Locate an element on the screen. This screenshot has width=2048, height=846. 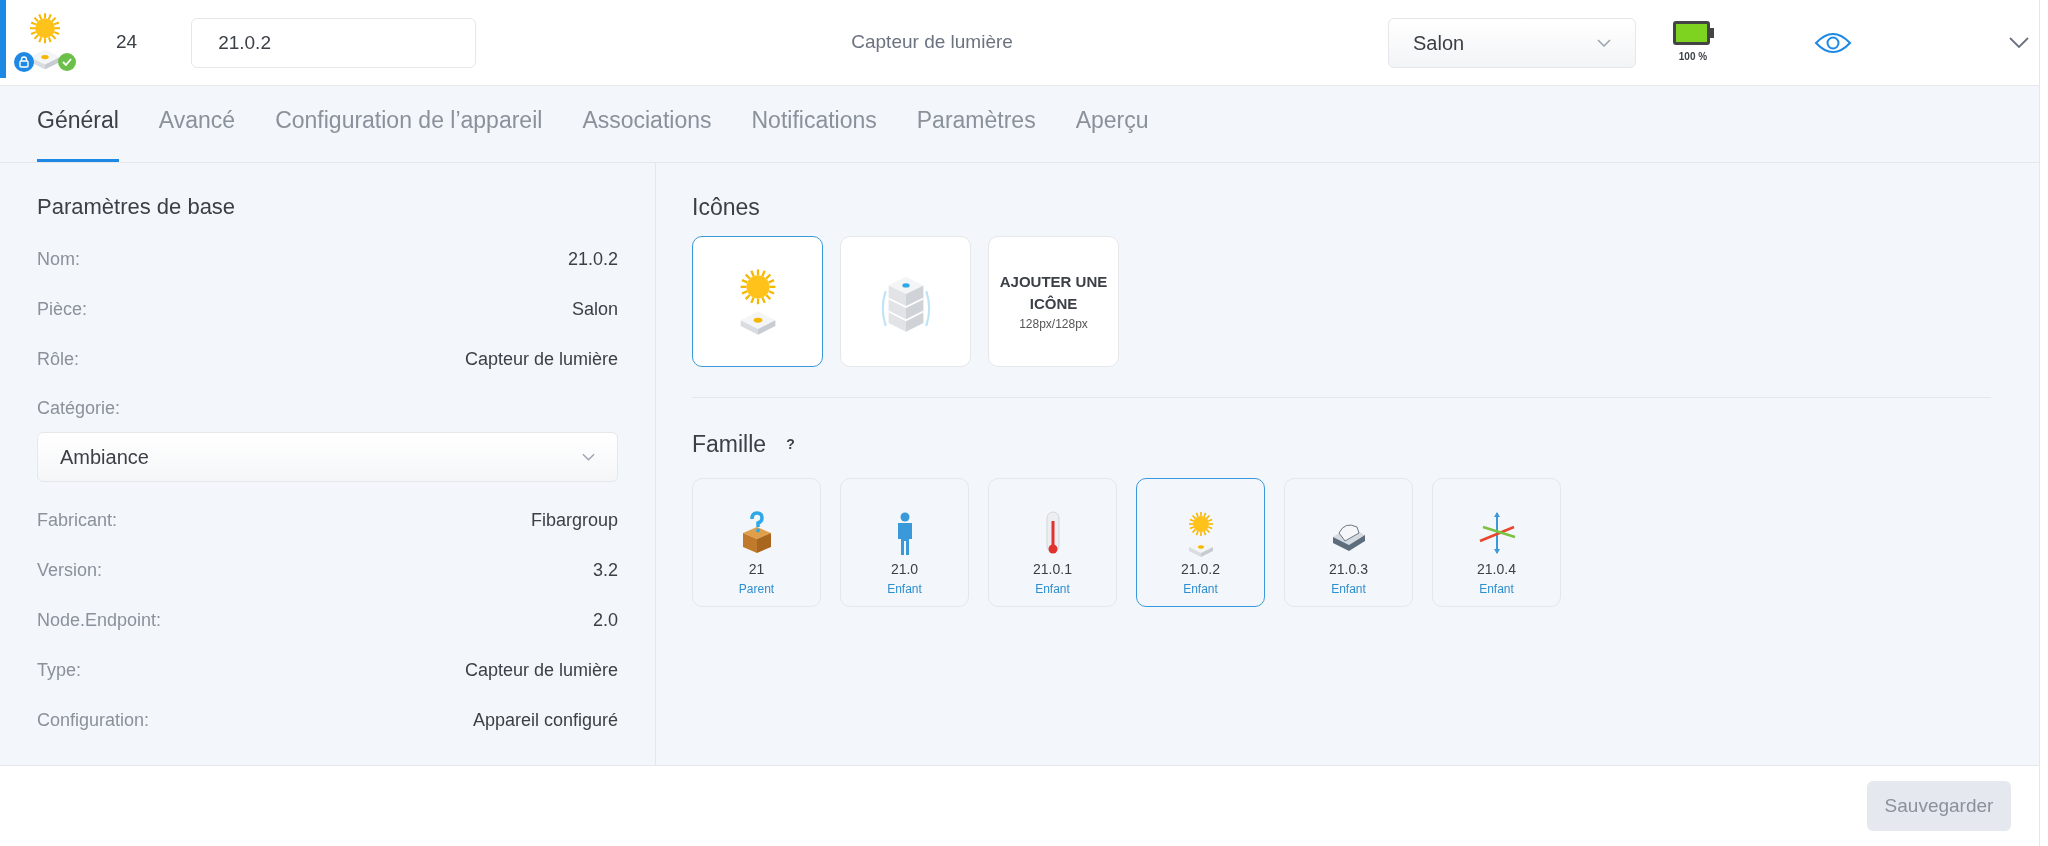
family-device-card: 21.0.1 Enfant is located at coordinates (1052, 542).